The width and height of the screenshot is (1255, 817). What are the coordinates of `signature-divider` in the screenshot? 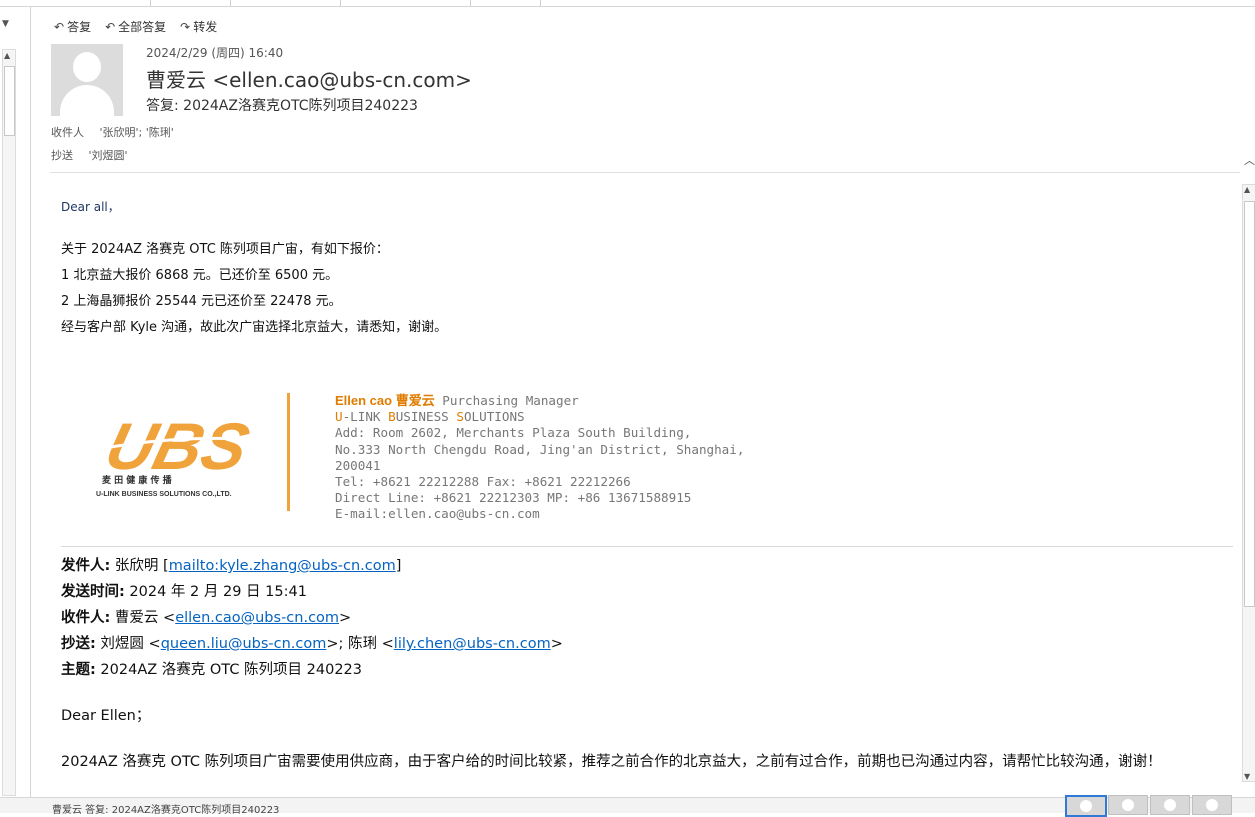 It's located at (288, 452).